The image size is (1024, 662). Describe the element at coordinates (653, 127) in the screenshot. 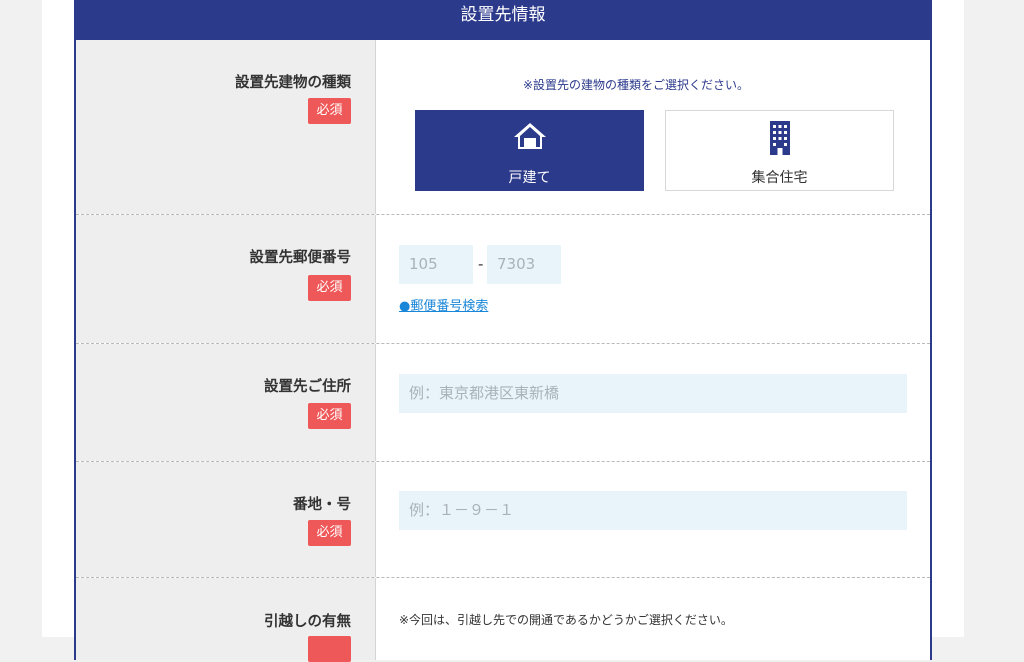

I see `field-cell: ※設置先の建物の種類をご選択ください。 戸建て 集合住宅` at that location.